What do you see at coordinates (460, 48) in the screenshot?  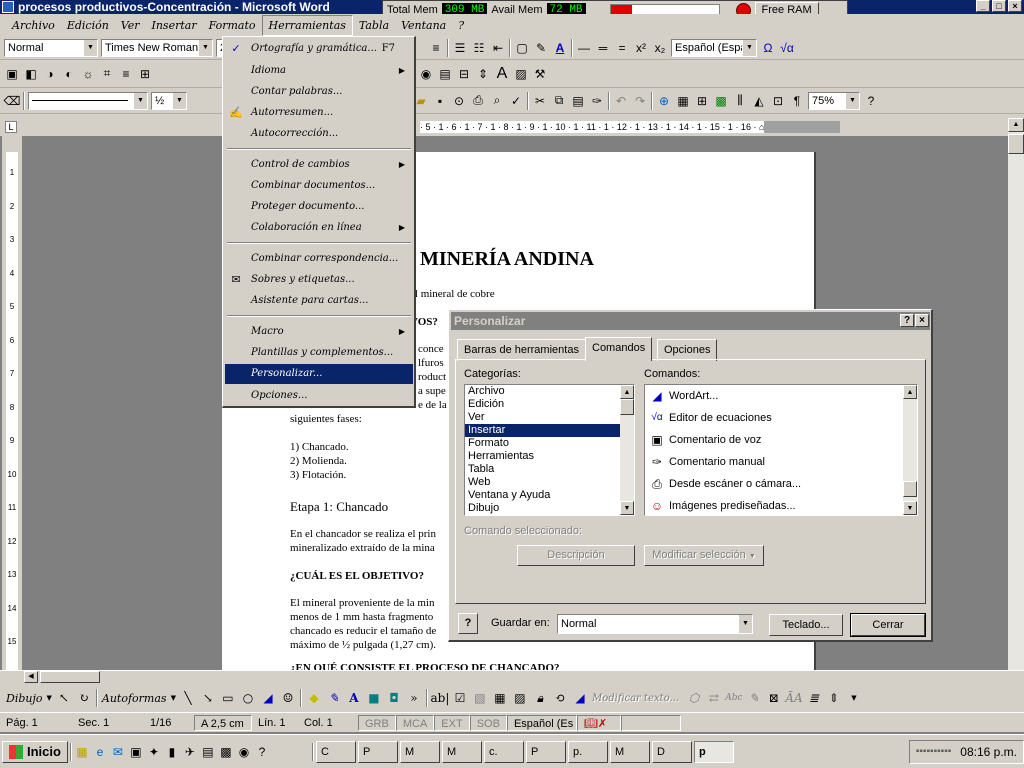 I see `numbering-icon: ☰` at bounding box center [460, 48].